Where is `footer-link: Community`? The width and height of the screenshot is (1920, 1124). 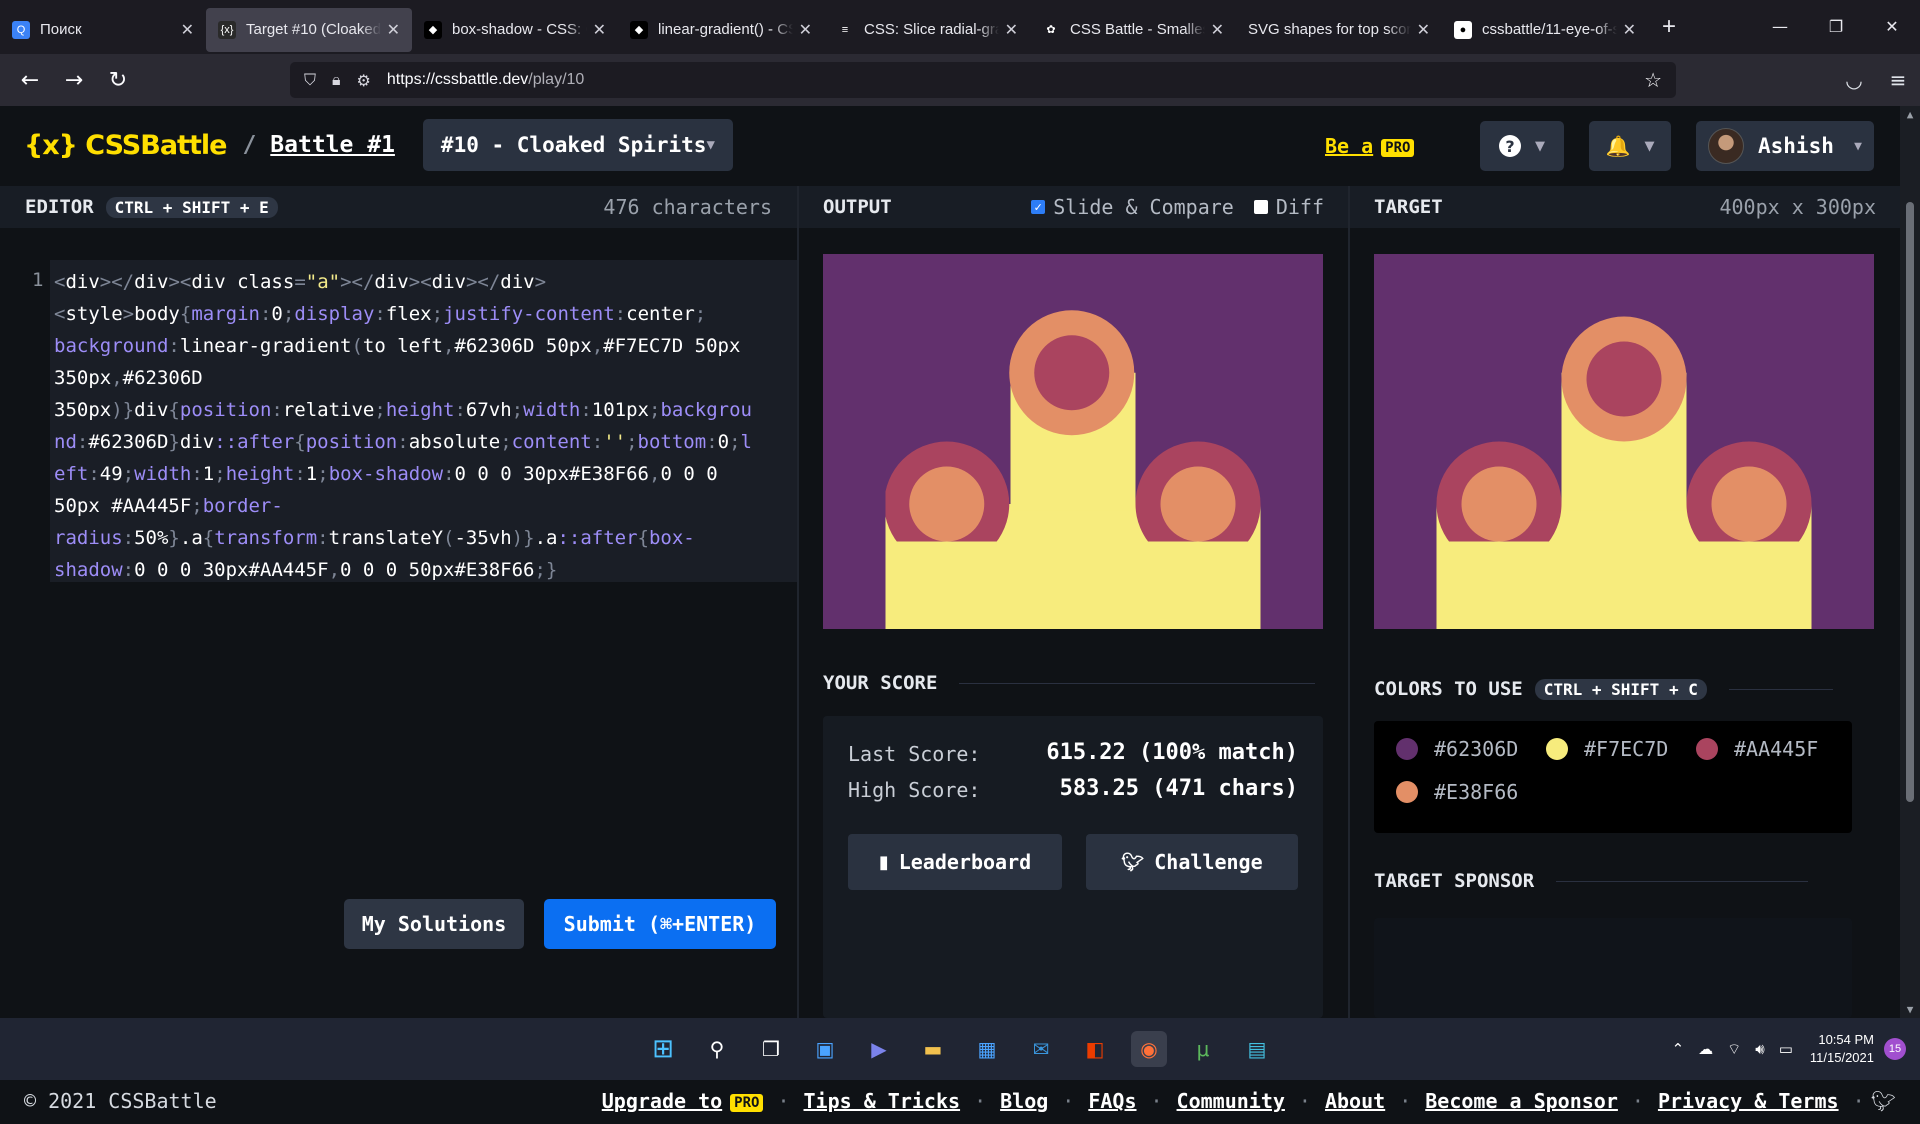
footer-link: Community is located at coordinates (1231, 1101).